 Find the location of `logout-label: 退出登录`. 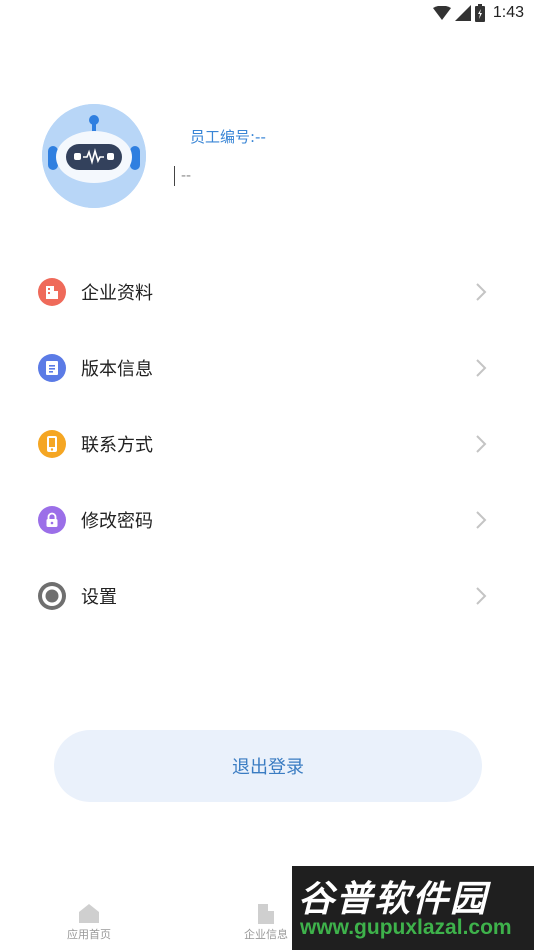

logout-label: 退出登录 is located at coordinates (268, 767).